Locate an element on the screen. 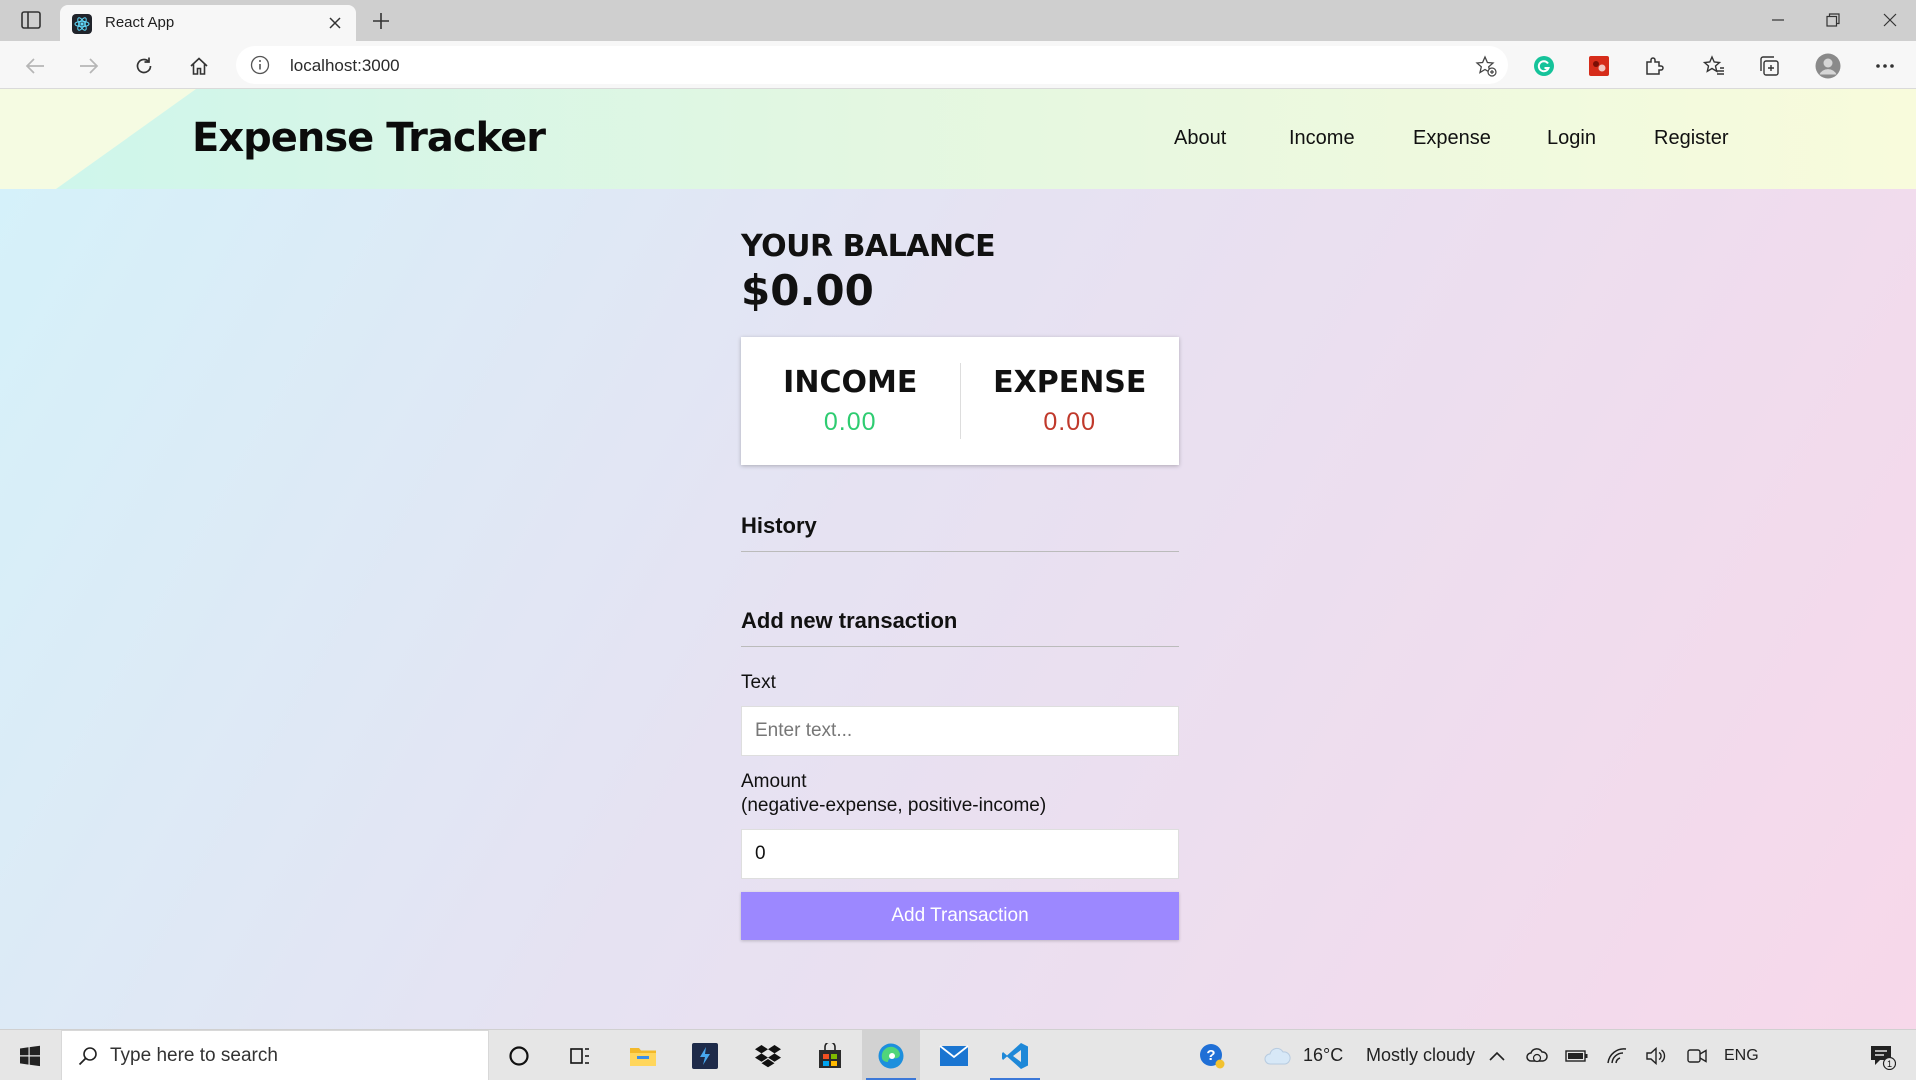 This screenshot has width=1916, height=1080. browser-tab-active: React App is located at coordinates (208, 23).